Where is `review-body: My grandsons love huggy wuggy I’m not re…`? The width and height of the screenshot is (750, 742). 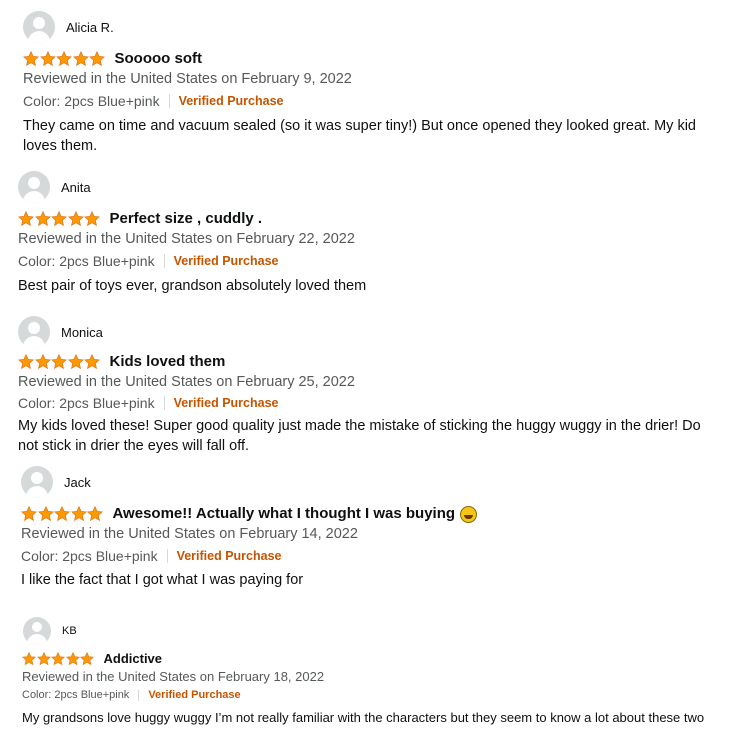 review-body: My grandsons love huggy wuggy I’m not re… is located at coordinates (363, 717).